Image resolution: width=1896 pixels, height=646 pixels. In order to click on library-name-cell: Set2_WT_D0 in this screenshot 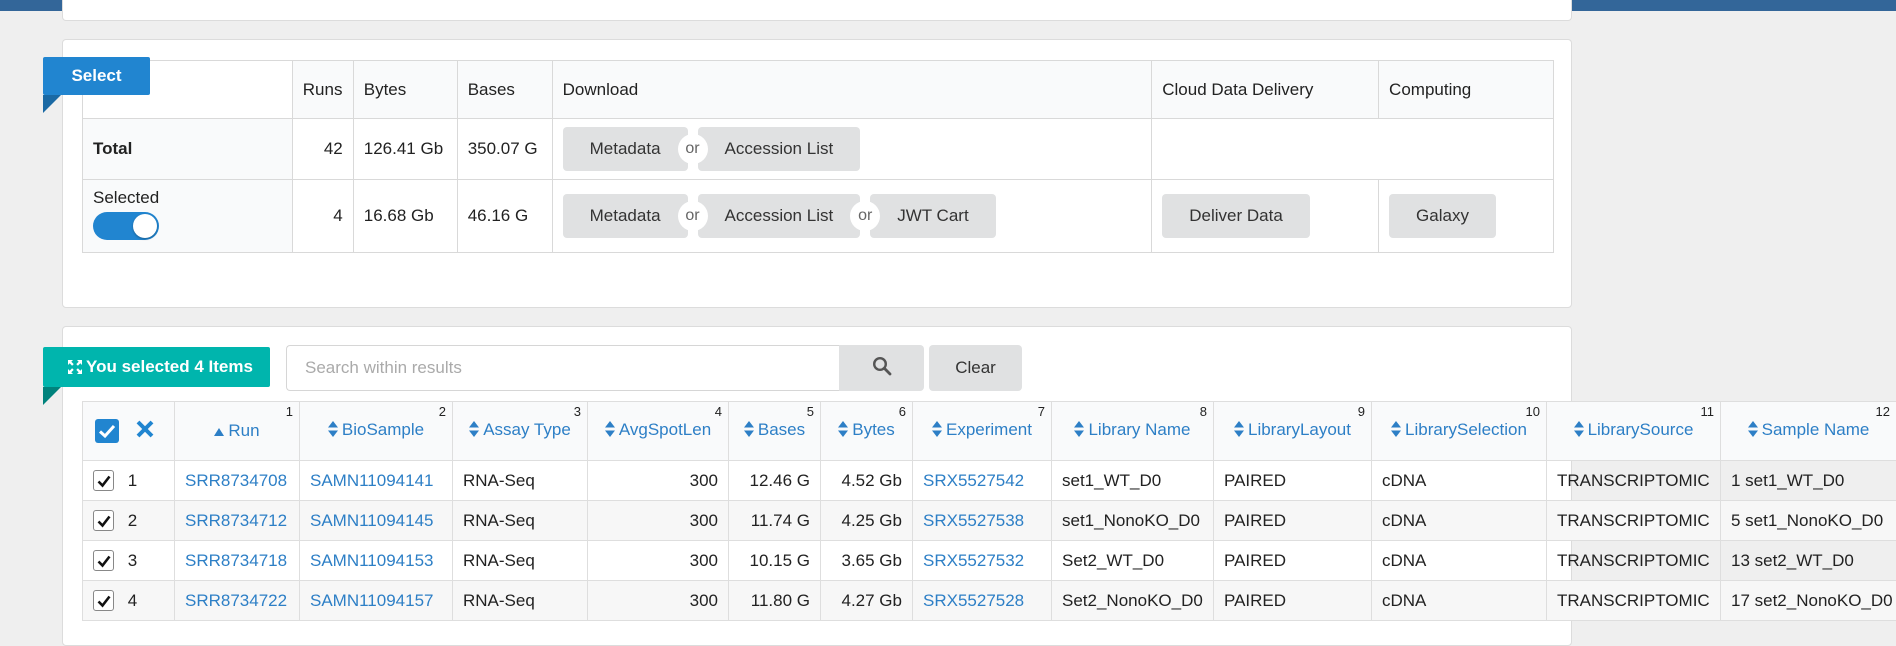, I will do `click(1133, 561)`.